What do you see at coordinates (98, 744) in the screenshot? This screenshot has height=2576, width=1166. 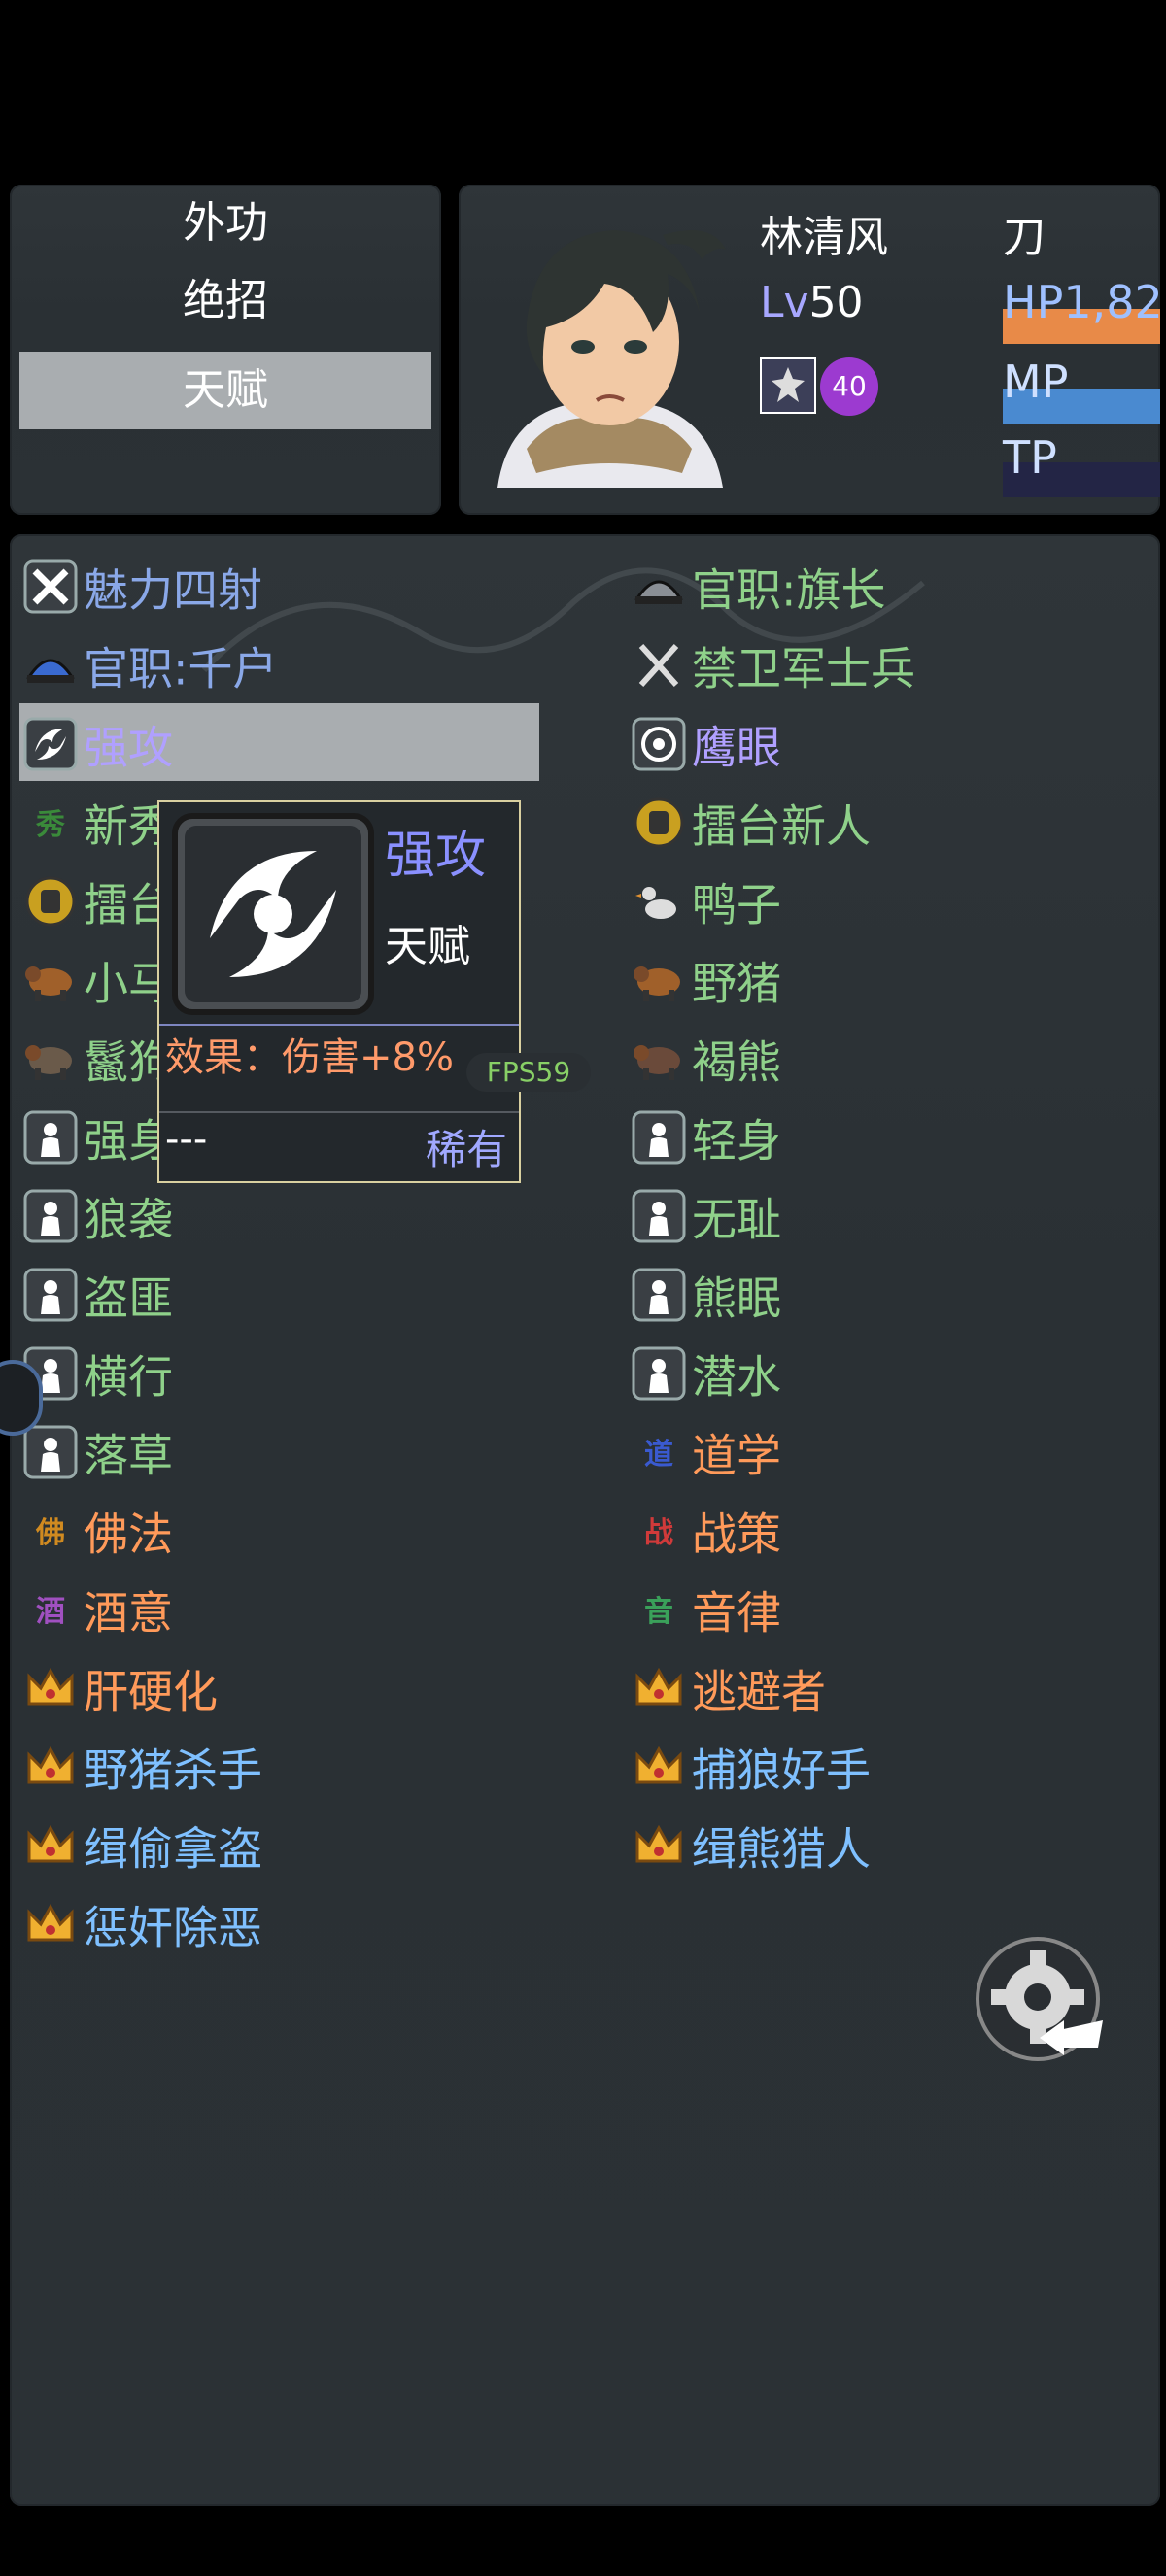 I see `talent-item: 强攻` at bounding box center [98, 744].